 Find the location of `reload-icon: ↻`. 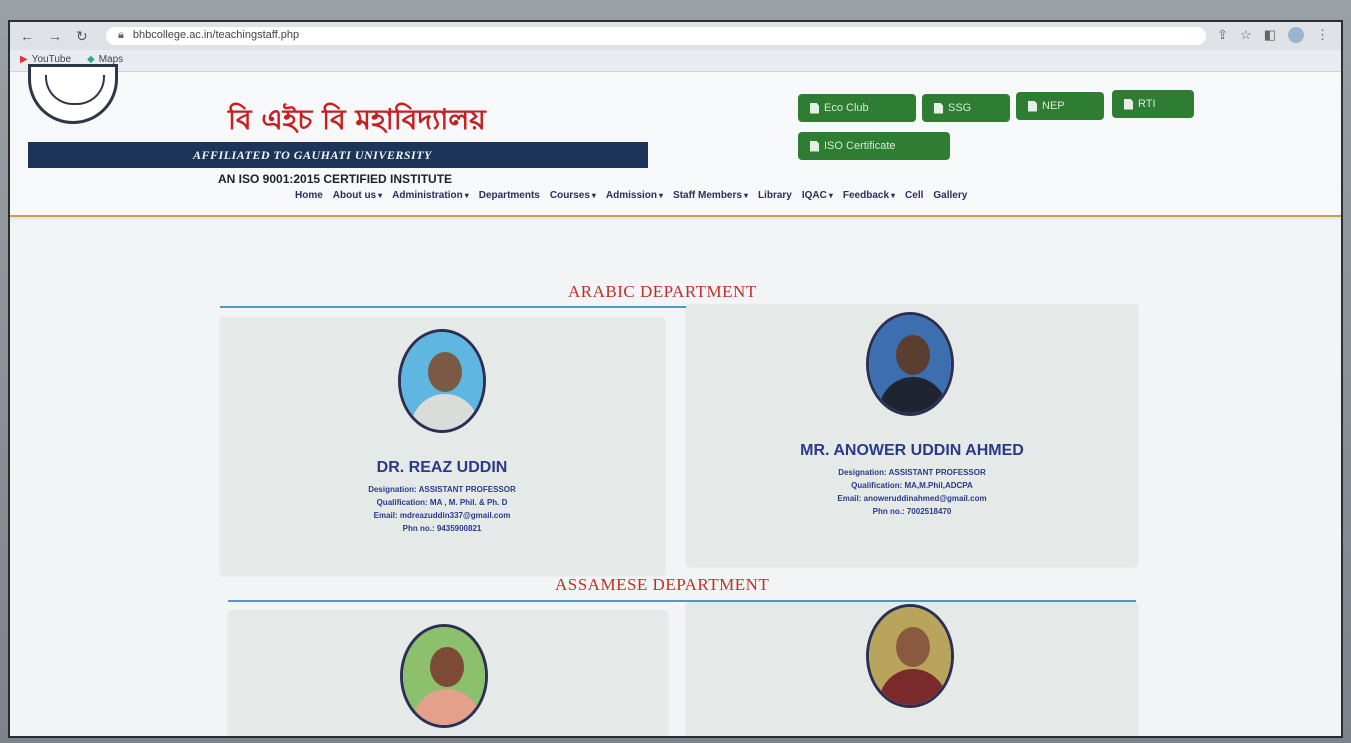

reload-icon: ↻ is located at coordinates (82, 36).